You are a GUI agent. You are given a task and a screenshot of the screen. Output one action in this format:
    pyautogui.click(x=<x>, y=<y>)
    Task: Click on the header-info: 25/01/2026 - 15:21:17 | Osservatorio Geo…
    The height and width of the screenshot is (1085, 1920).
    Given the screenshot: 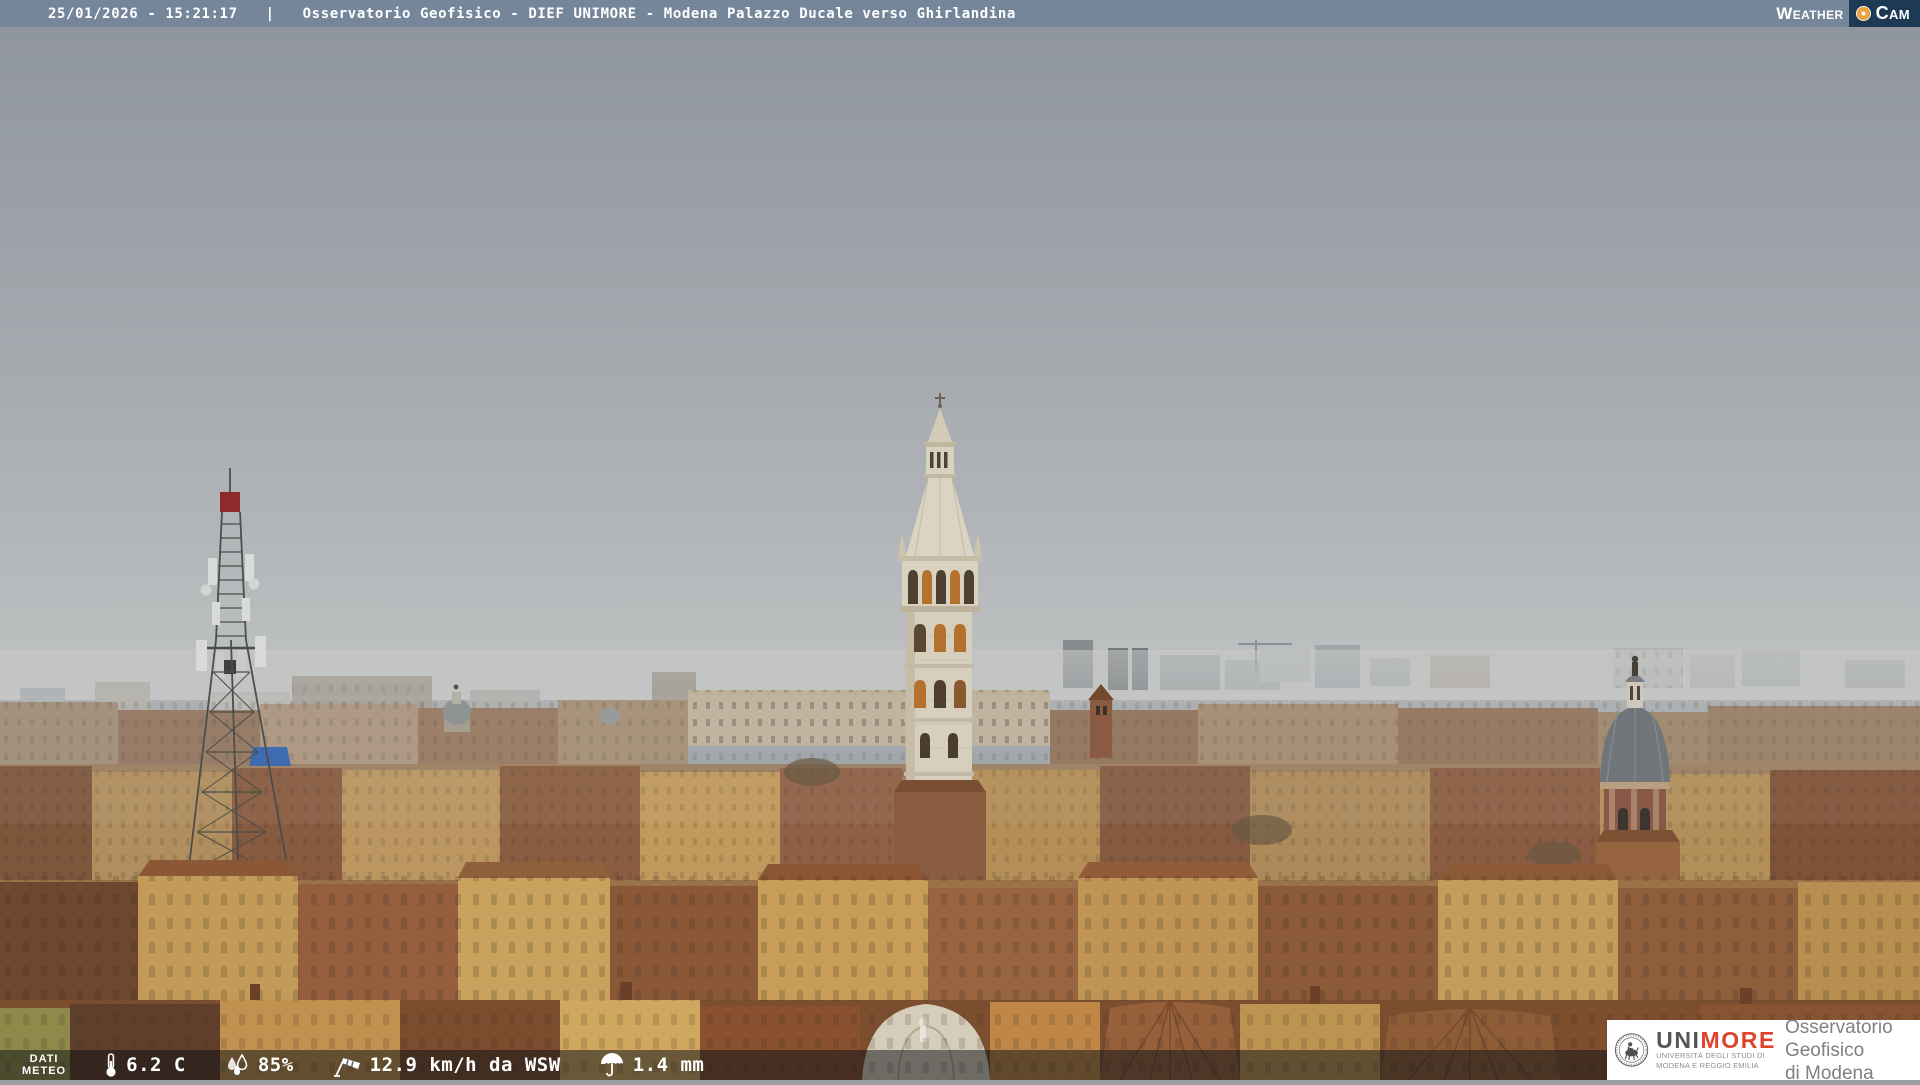 What is the action you would take?
    pyautogui.click(x=508, y=14)
    